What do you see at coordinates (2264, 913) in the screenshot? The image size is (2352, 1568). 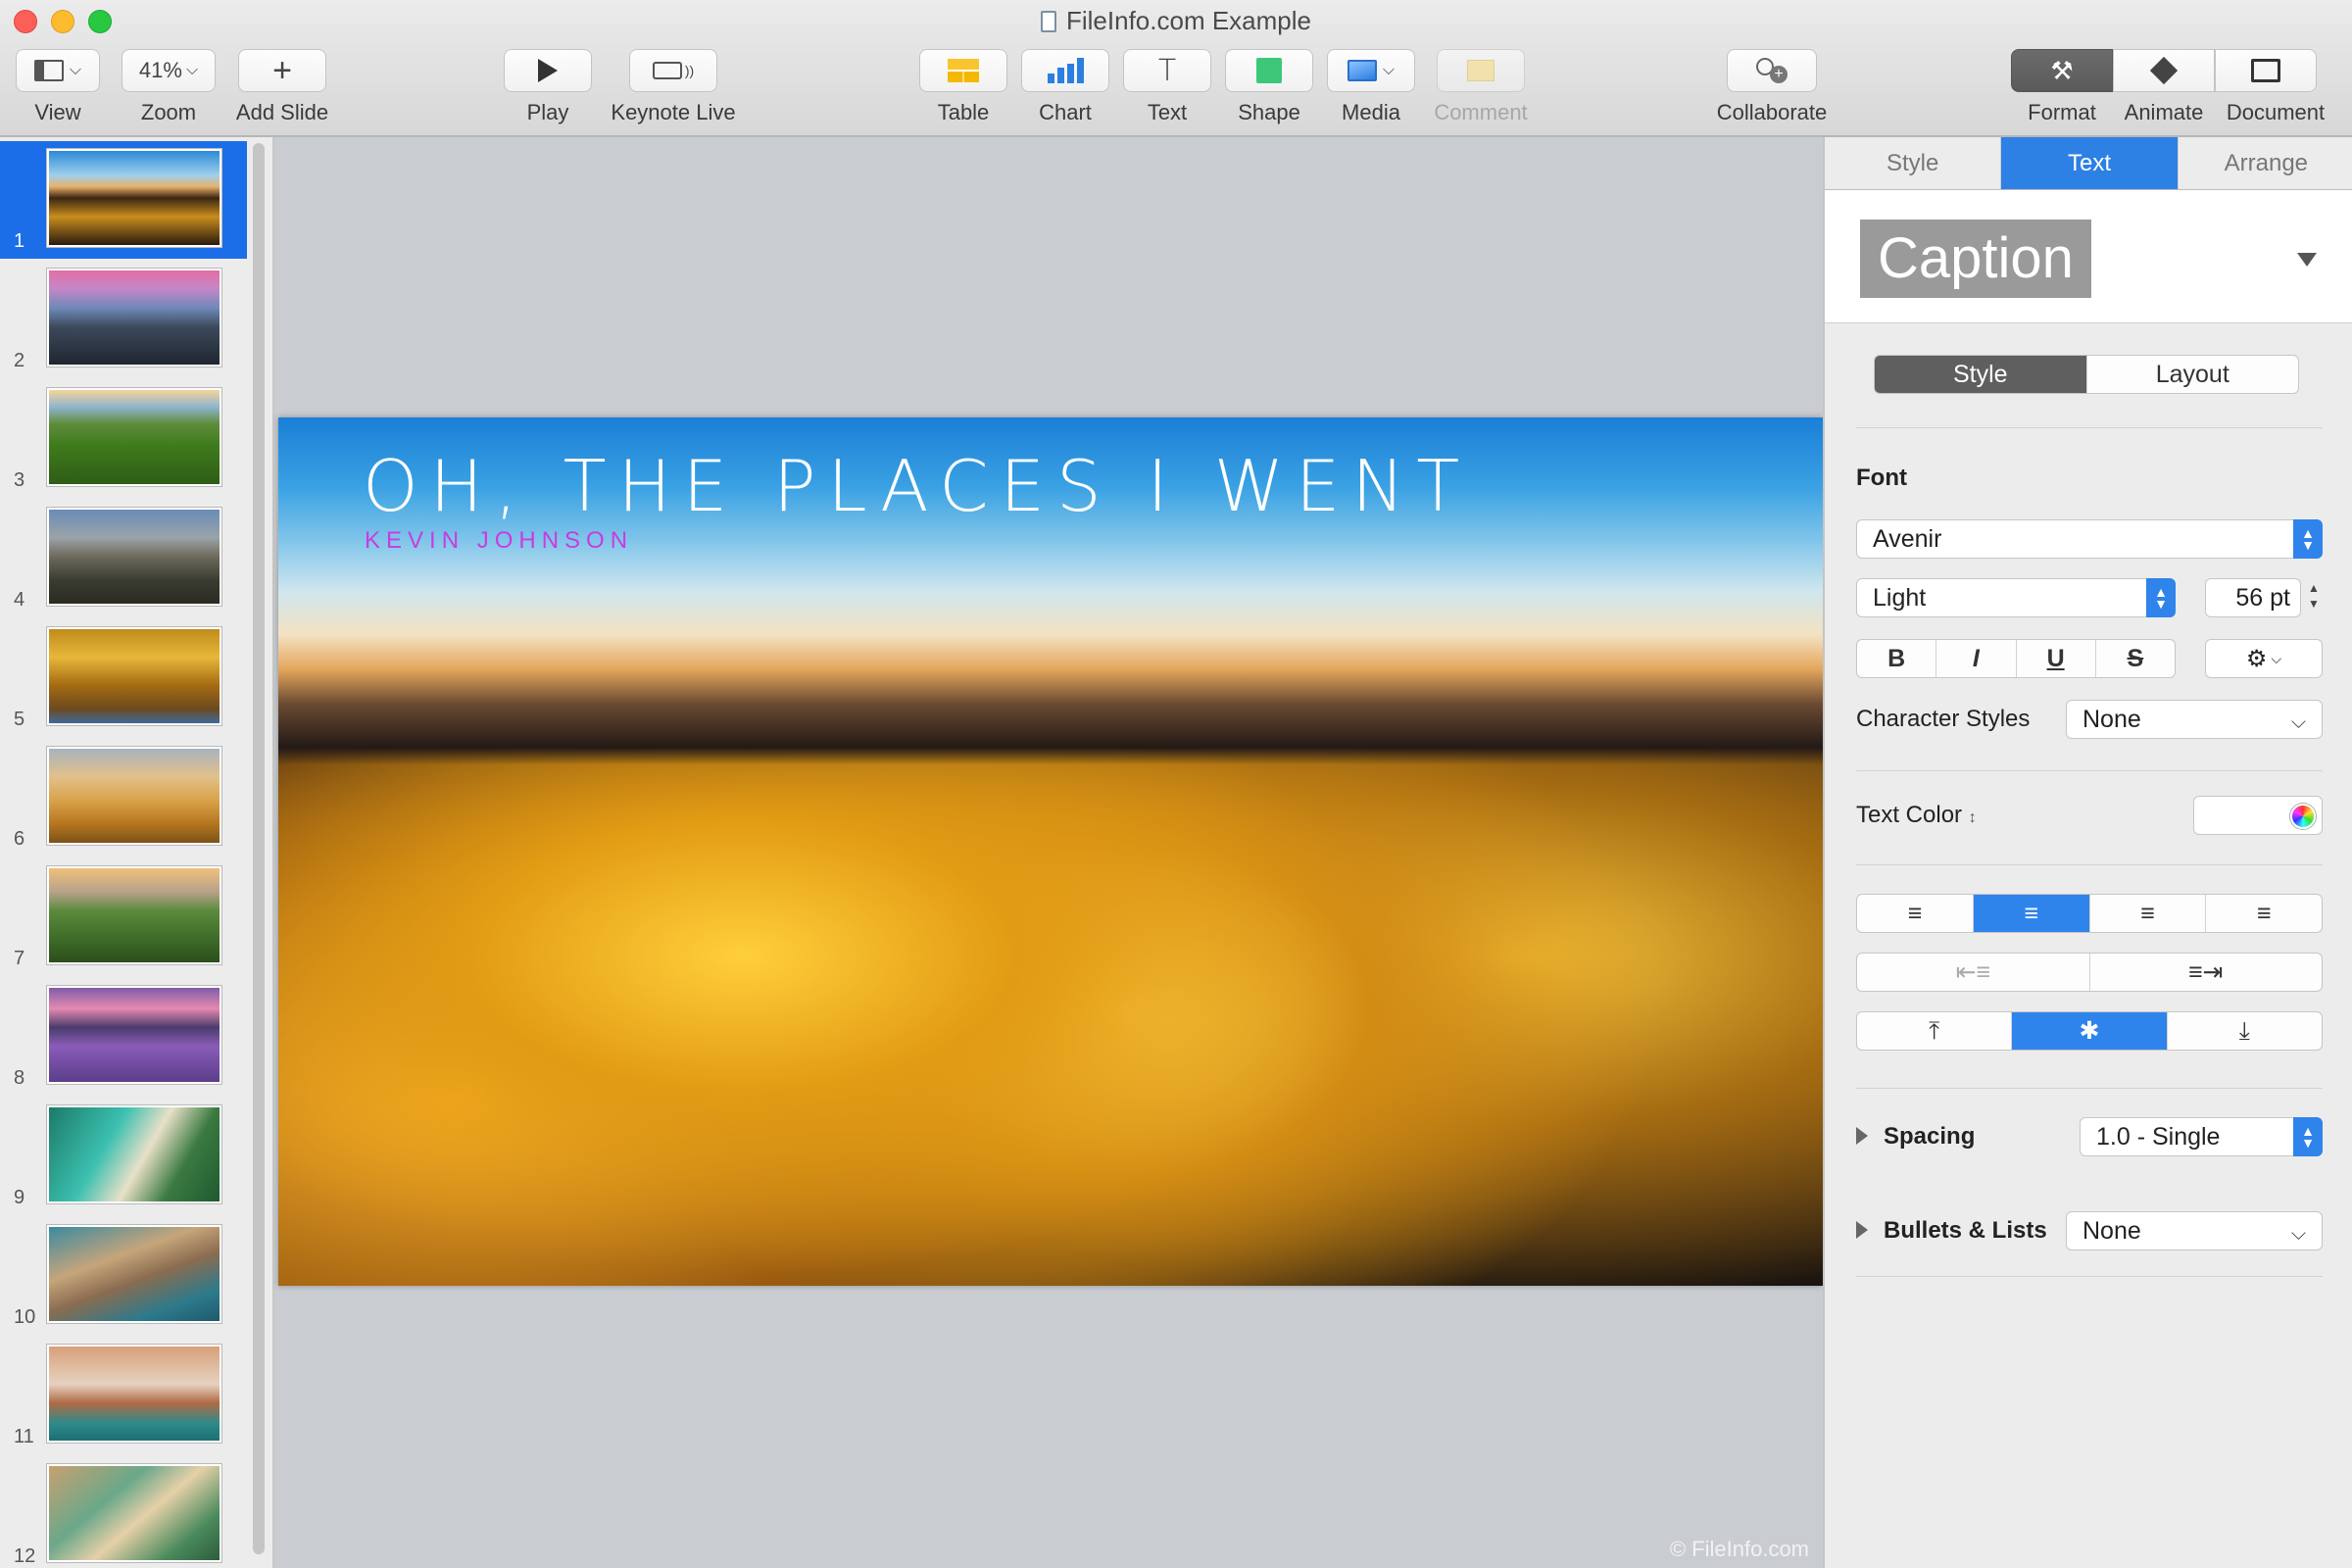 I see `align-justify-icon: ≡` at bounding box center [2264, 913].